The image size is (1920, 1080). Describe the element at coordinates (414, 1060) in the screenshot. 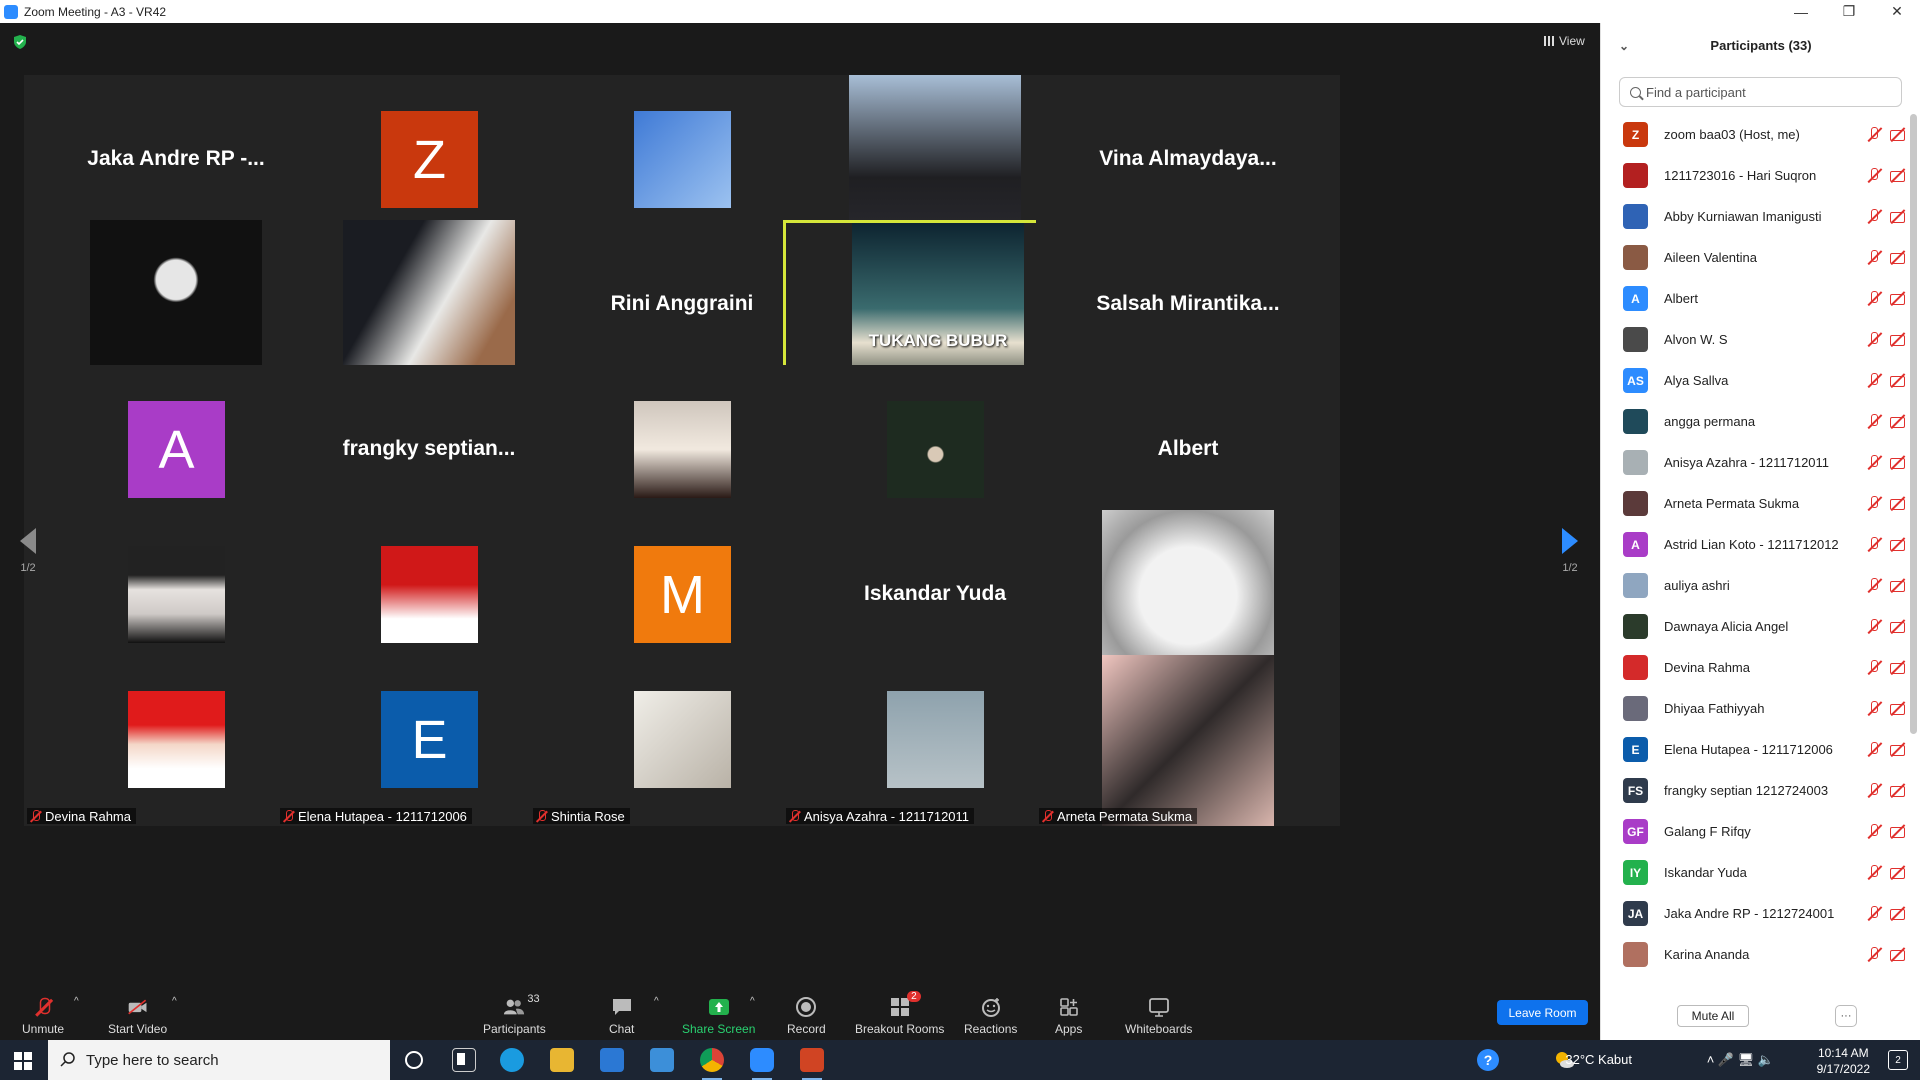

I see `cortana-icon` at that location.